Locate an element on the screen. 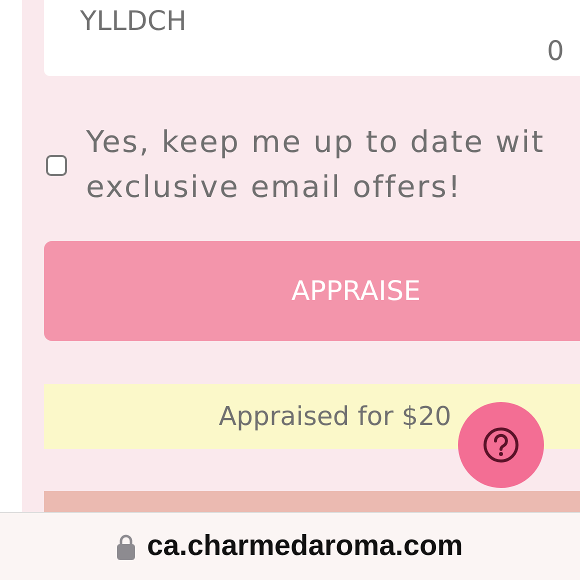 The height and width of the screenshot is (580, 580). checkbox-label: exclusive email offers! is located at coordinates (274, 188).